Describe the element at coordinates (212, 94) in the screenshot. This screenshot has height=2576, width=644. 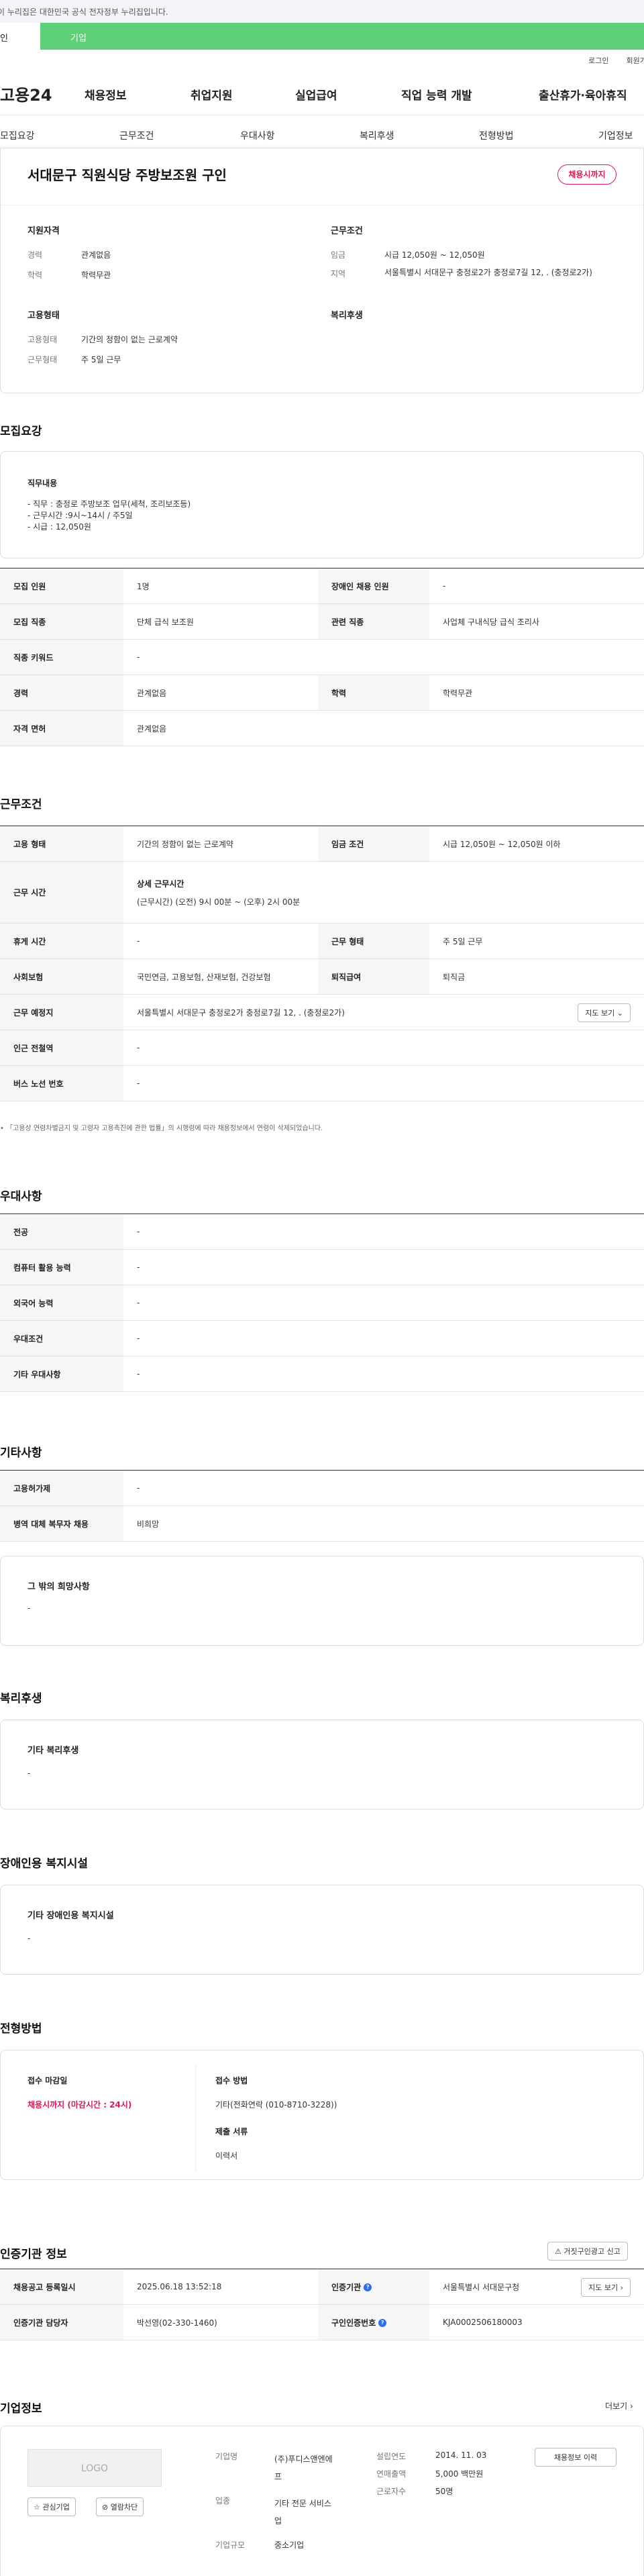
I see `nav-employment-support: 취업지원` at that location.